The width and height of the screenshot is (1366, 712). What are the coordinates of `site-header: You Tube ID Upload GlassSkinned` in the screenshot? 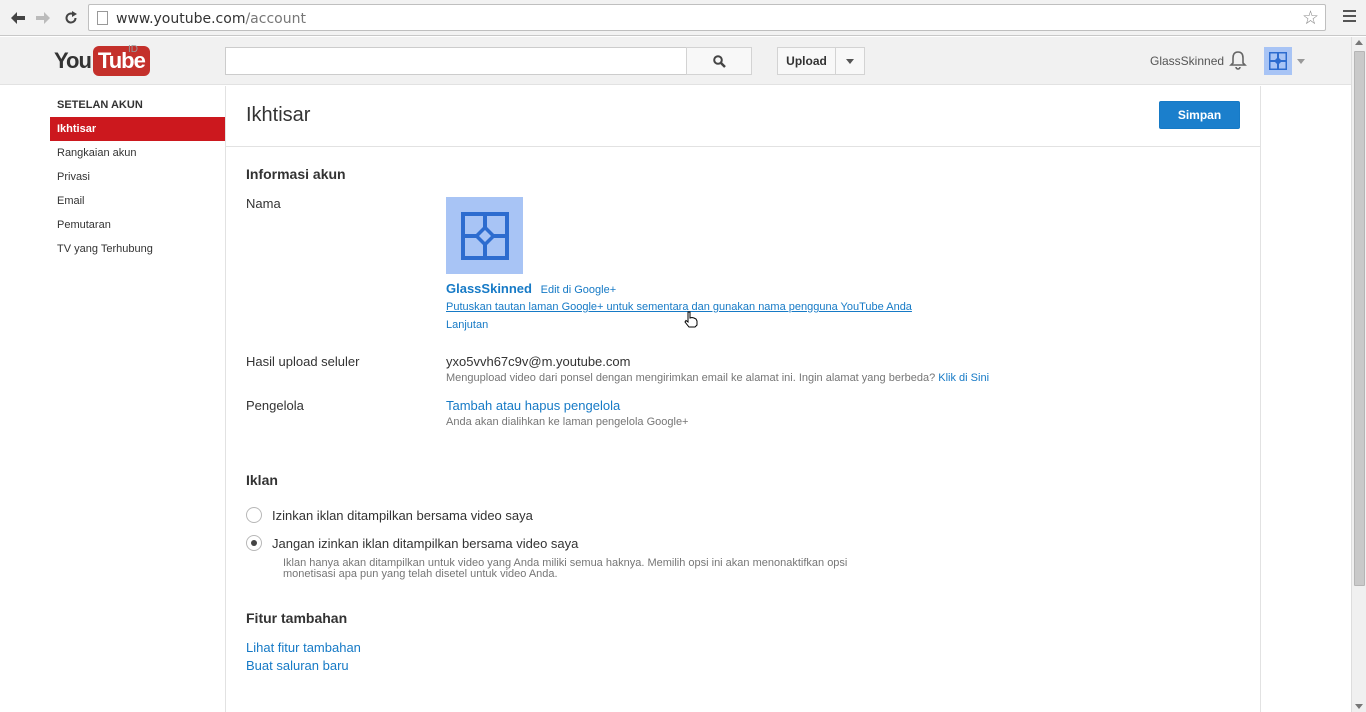 It's located at (675, 61).